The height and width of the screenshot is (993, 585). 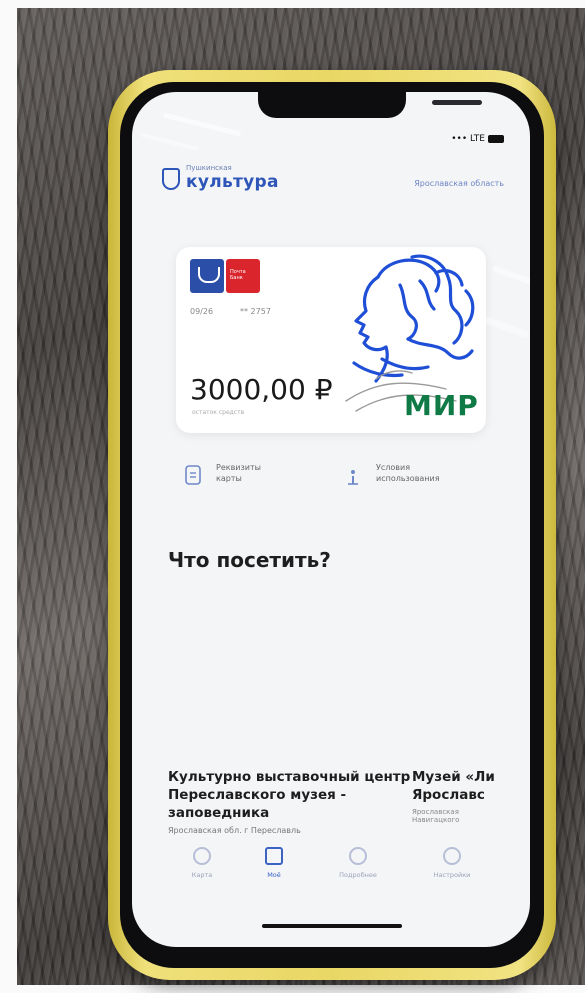 I want to click on bottom-tab-bar: Карта Моё Подробнее Настройки, so click(x=331, y=877).